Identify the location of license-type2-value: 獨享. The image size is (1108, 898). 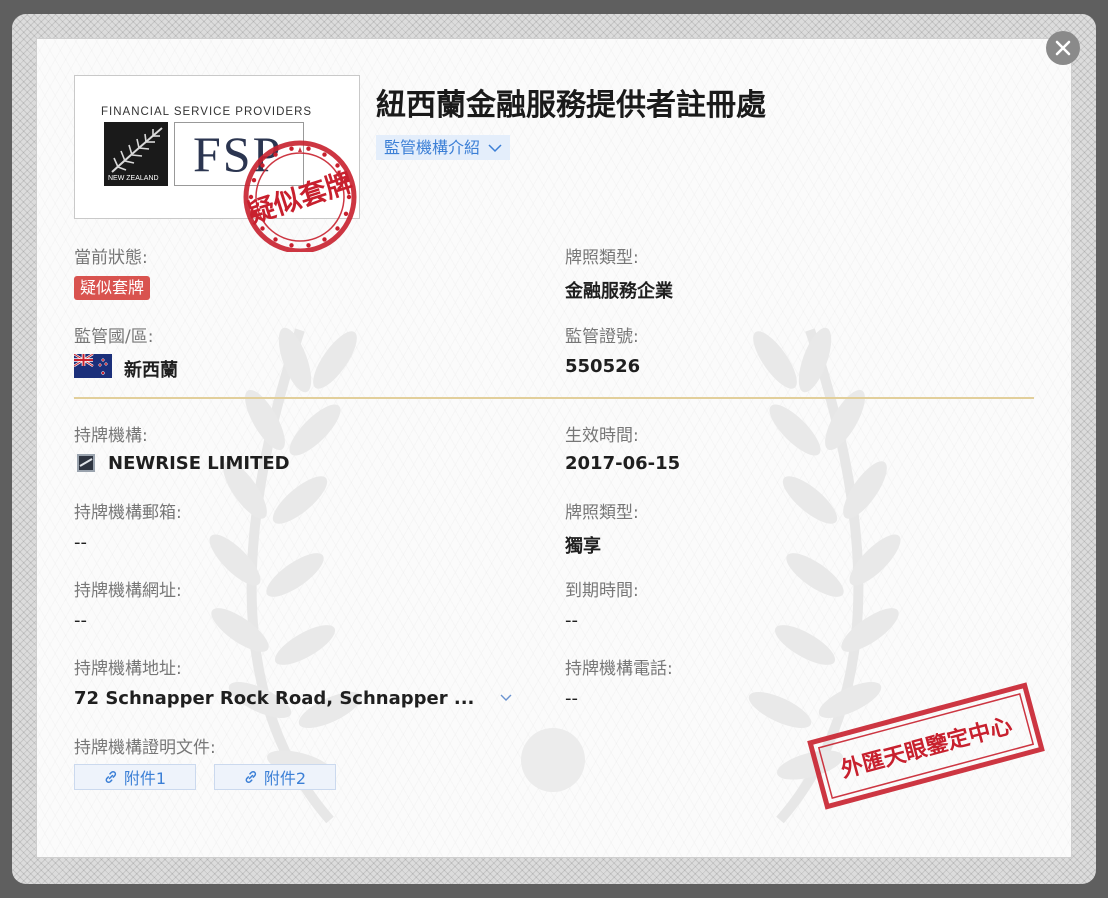
(583, 546).